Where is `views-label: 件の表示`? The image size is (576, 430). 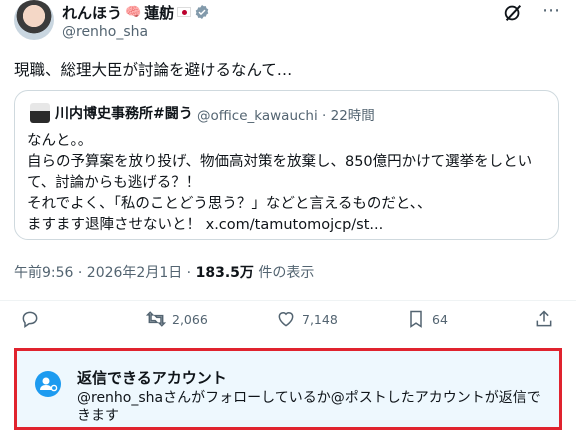
views-label: 件の表示 is located at coordinates (284, 273).